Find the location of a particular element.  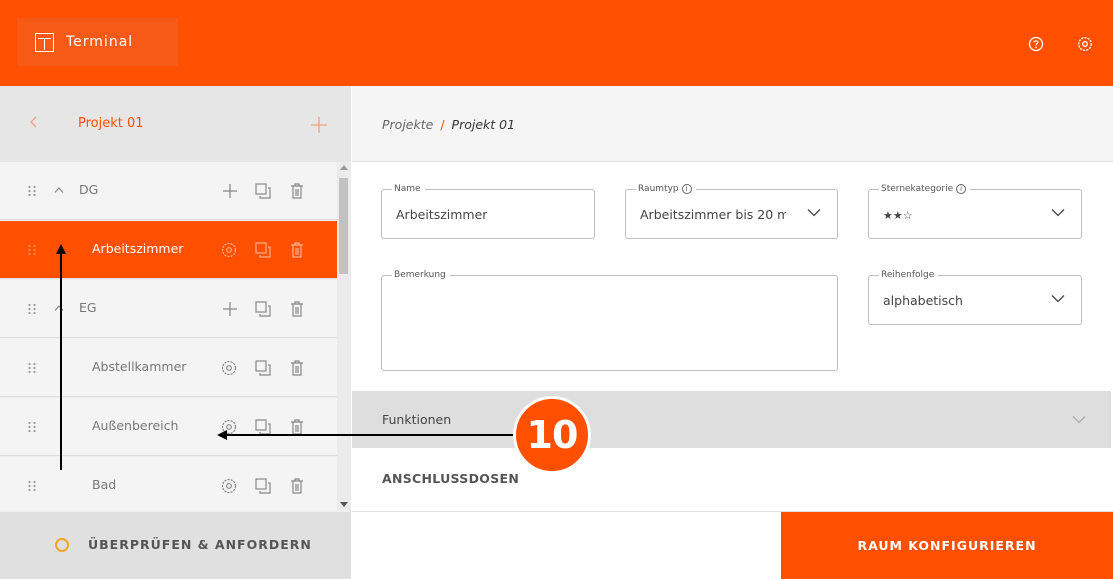

funktionen-section-toggle: Funktionen is located at coordinates (731, 419).